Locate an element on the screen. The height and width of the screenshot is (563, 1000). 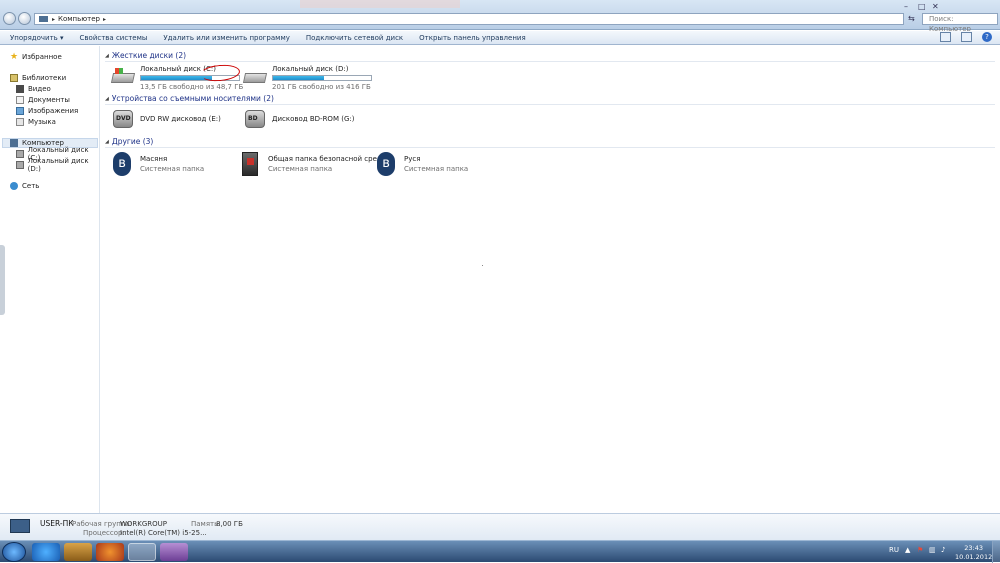
sandbox-folder-icon is located at coordinates (251, 164).